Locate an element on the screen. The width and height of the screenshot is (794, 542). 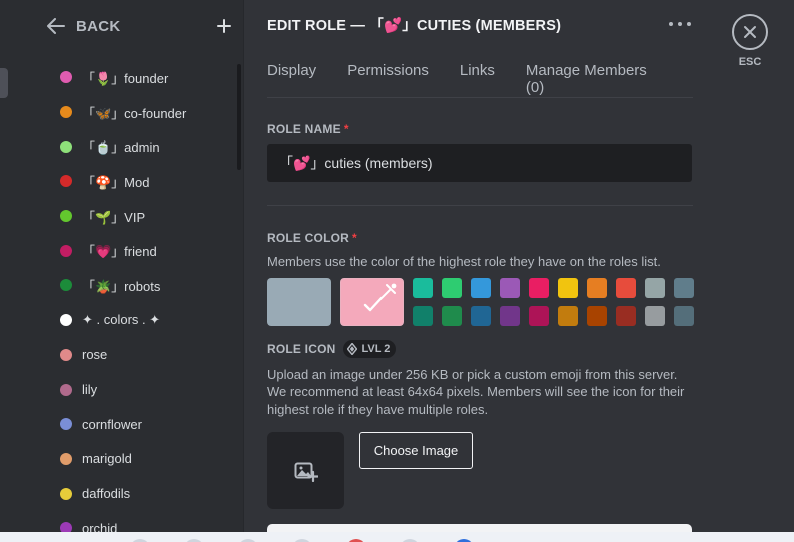
role-icon-header: ROLE ICON LVL 2 is located at coordinates (332, 349).